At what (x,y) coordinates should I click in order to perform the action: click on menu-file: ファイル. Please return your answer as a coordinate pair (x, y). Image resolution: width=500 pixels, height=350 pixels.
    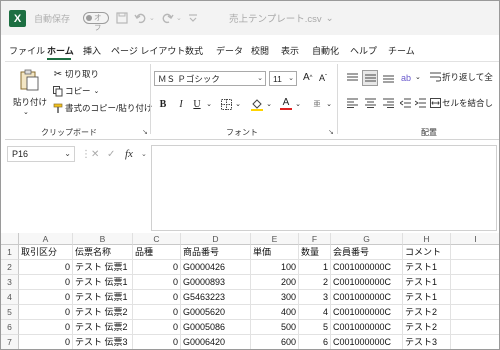
    Looking at the image, I should click on (27, 51).